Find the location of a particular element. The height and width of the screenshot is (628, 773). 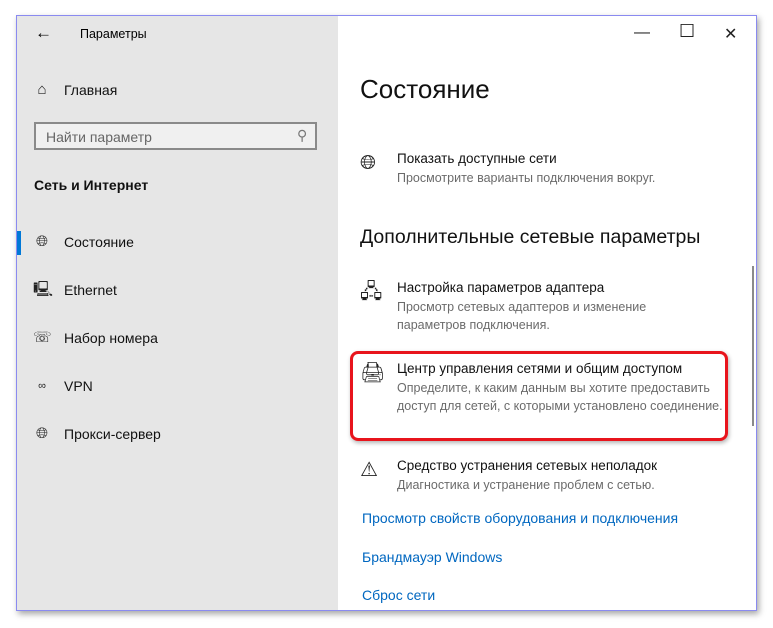

globe-icon: 🌐︎ is located at coordinates (41, 433).